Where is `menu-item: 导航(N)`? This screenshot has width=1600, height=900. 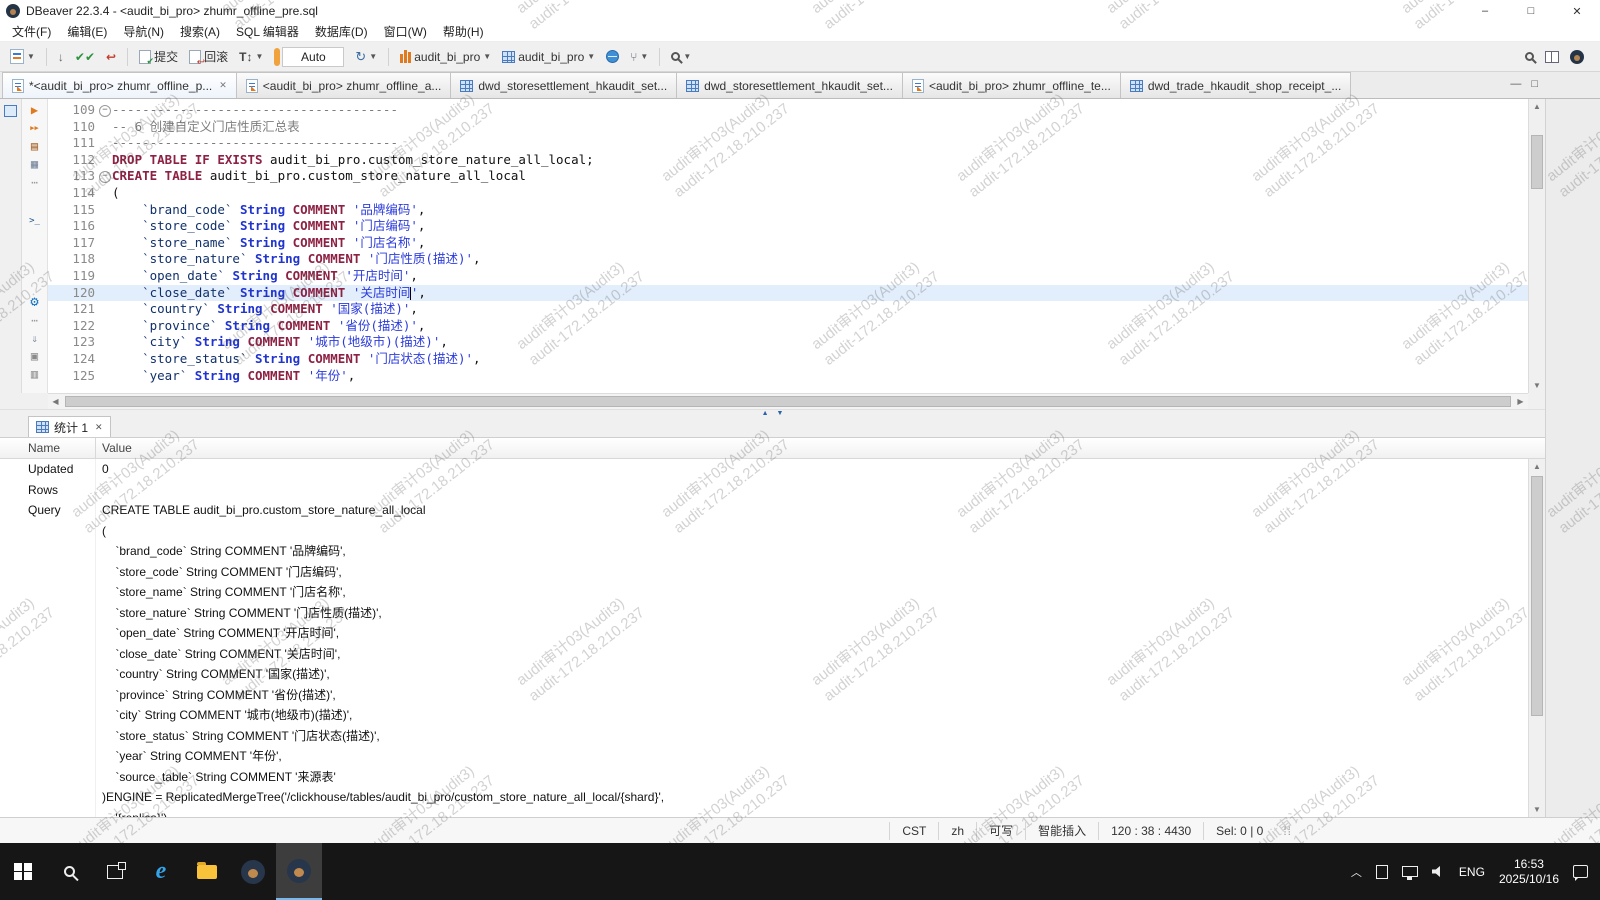 menu-item: 导航(N) is located at coordinates (143, 32).